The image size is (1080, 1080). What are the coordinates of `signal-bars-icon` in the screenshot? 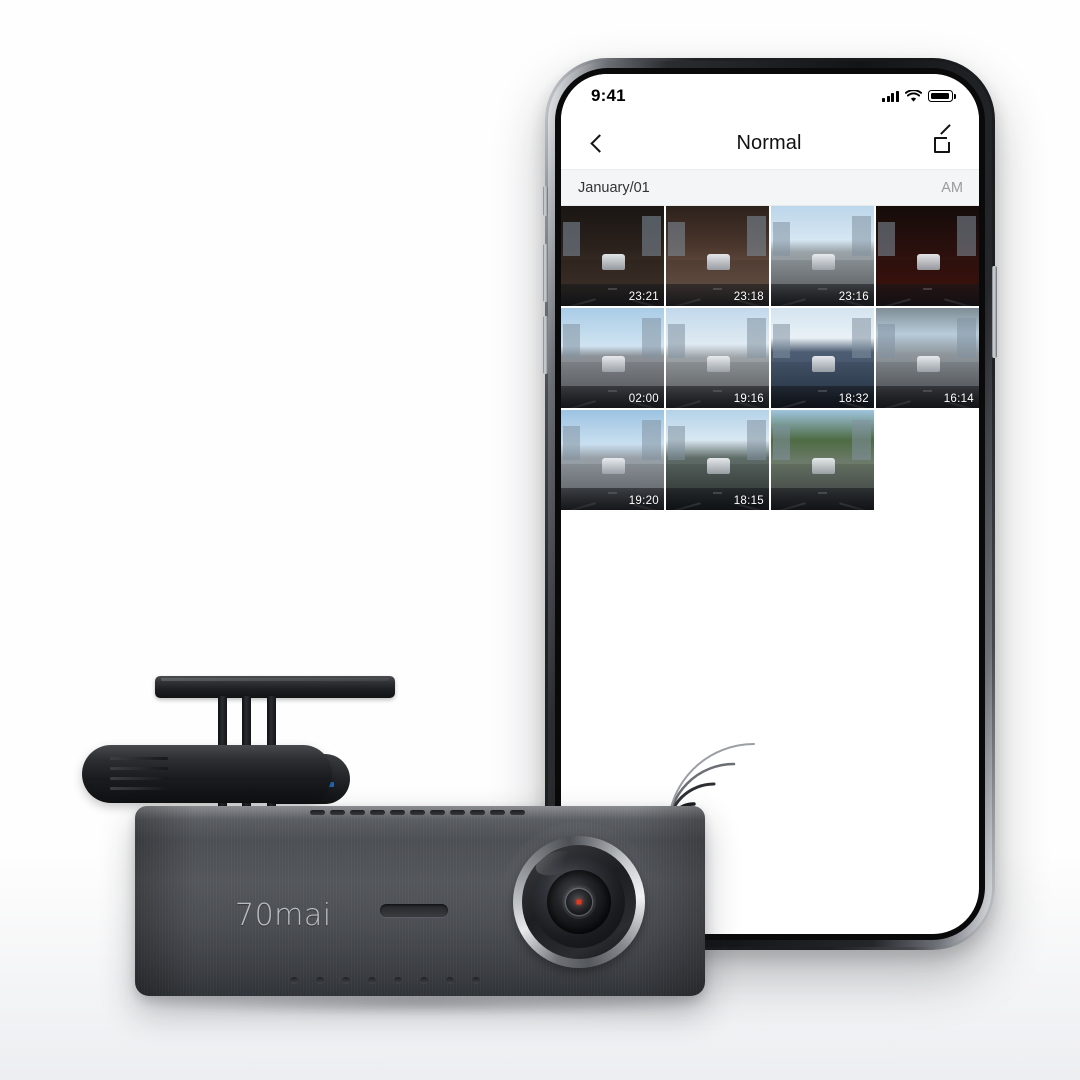 It's located at (890, 96).